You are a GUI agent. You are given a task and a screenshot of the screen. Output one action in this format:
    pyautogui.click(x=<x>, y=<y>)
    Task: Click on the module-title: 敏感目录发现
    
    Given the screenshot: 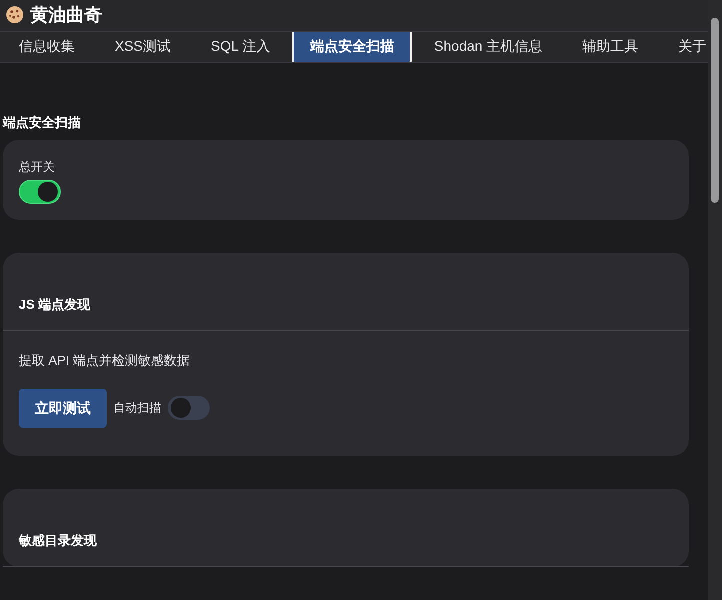 What is the action you would take?
    pyautogui.click(x=58, y=540)
    